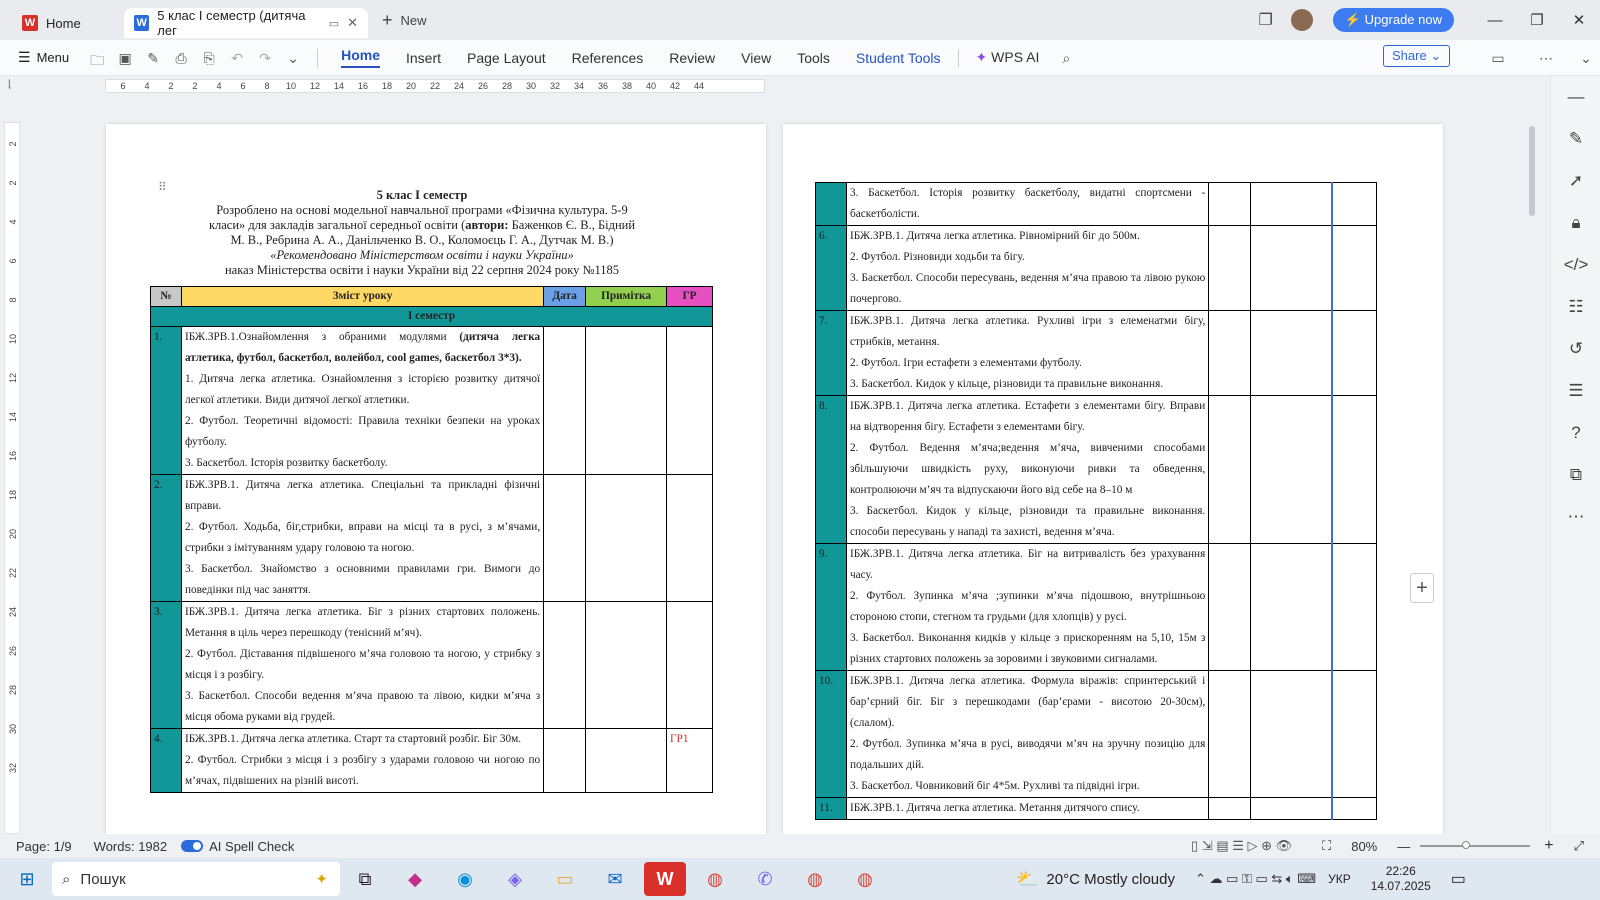 This screenshot has height=900, width=1600. I want to click on file-explorer-icon: ▭, so click(565, 879).